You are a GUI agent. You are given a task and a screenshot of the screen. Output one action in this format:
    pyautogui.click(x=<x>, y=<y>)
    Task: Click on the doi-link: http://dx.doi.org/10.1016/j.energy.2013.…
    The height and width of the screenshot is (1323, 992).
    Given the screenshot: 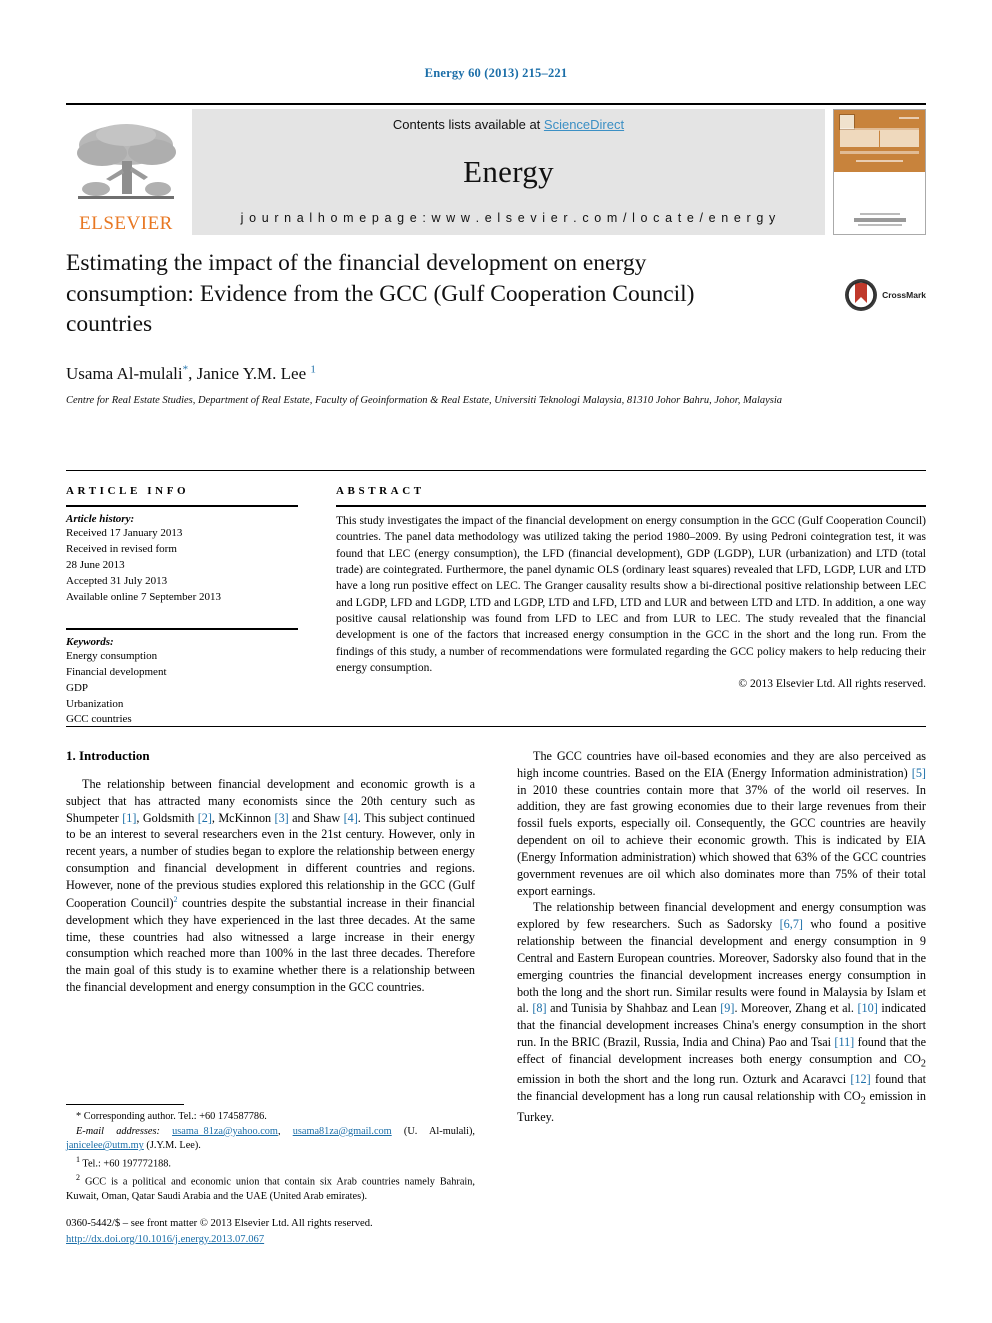 What is the action you would take?
    pyautogui.click(x=165, y=1239)
    